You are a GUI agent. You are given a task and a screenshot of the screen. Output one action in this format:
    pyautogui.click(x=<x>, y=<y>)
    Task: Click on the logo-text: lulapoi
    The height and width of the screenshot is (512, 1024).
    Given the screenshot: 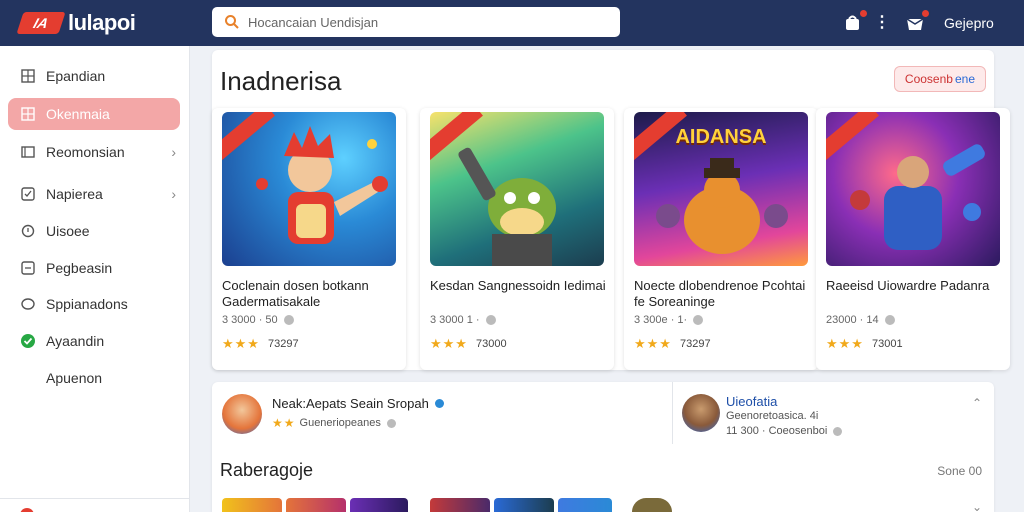 What is the action you would take?
    pyautogui.click(x=102, y=22)
    